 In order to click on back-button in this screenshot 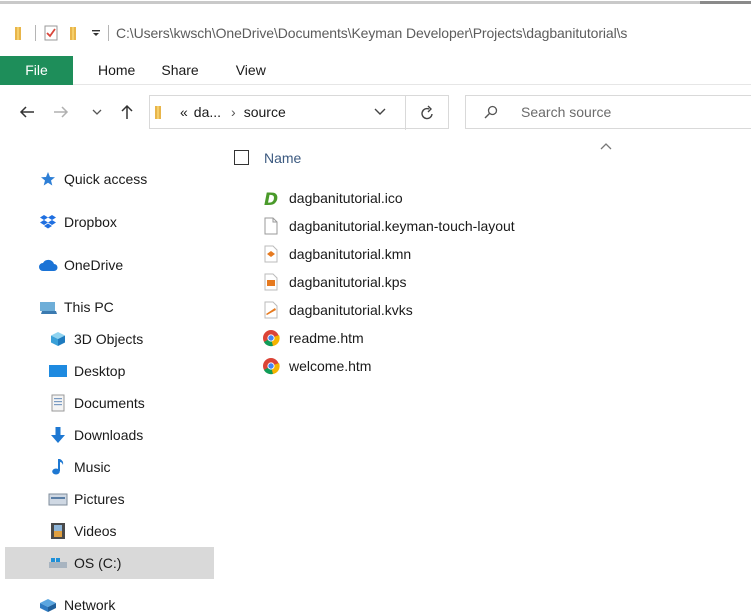, I will do `click(27, 112)`.